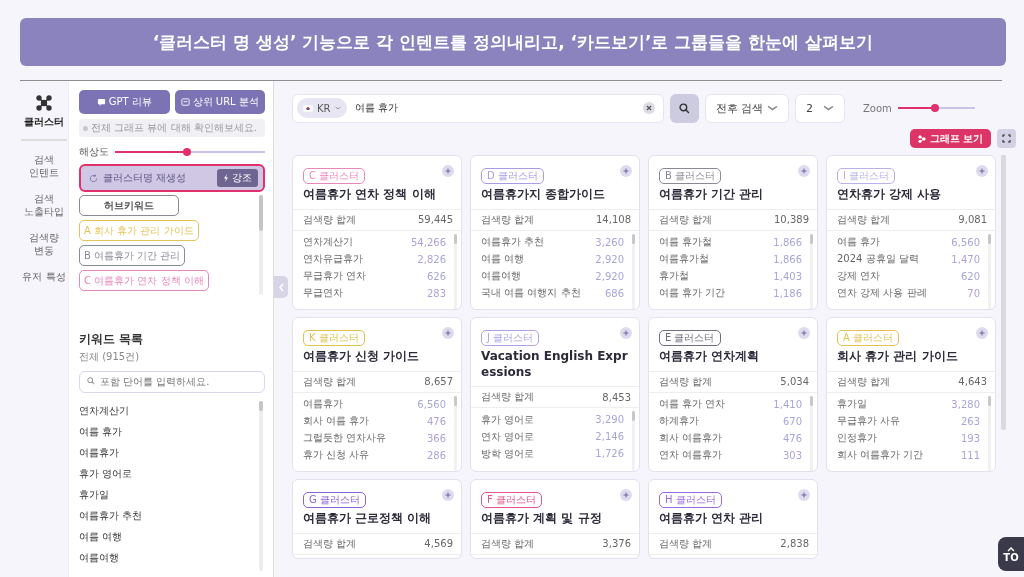 The image size is (1024, 577). Describe the element at coordinates (333, 259) in the screenshot. I see `keyword-text: 연차유급휴가` at that location.